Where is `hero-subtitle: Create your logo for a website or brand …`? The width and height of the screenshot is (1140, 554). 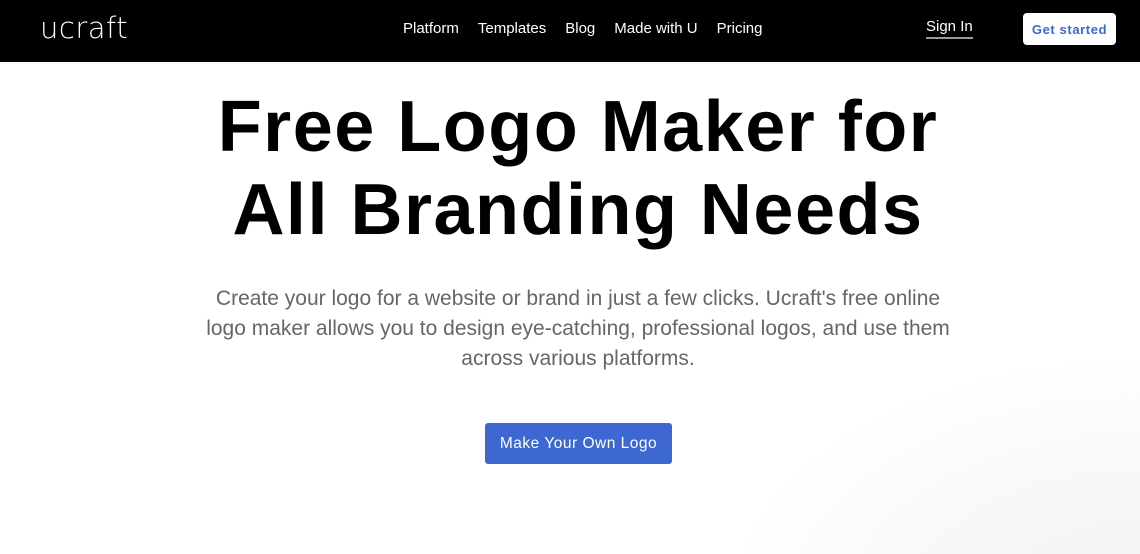 hero-subtitle: Create your logo for a website or brand … is located at coordinates (578, 328).